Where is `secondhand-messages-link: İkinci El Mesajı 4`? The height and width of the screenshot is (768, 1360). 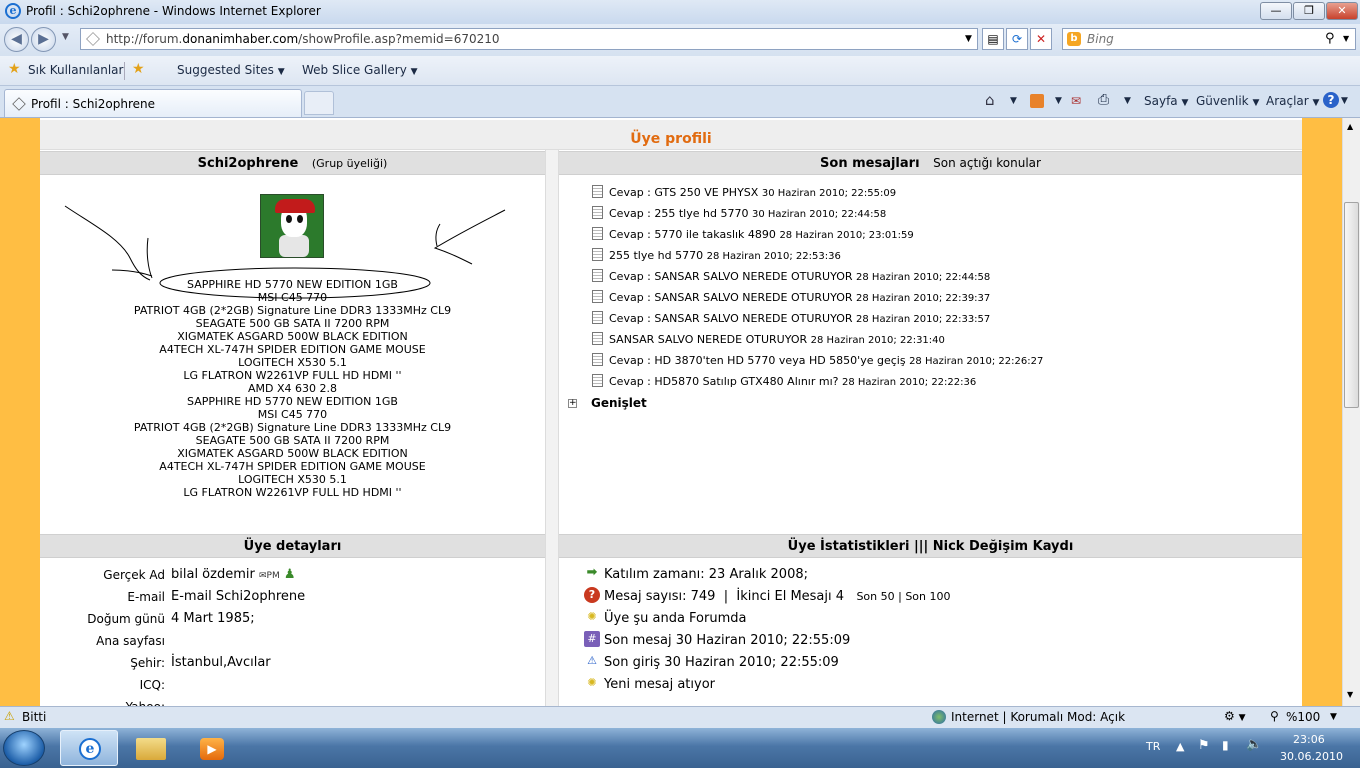
secondhand-messages-link: İkinci El Mesajı 4 is located at coordinates (790, 596).